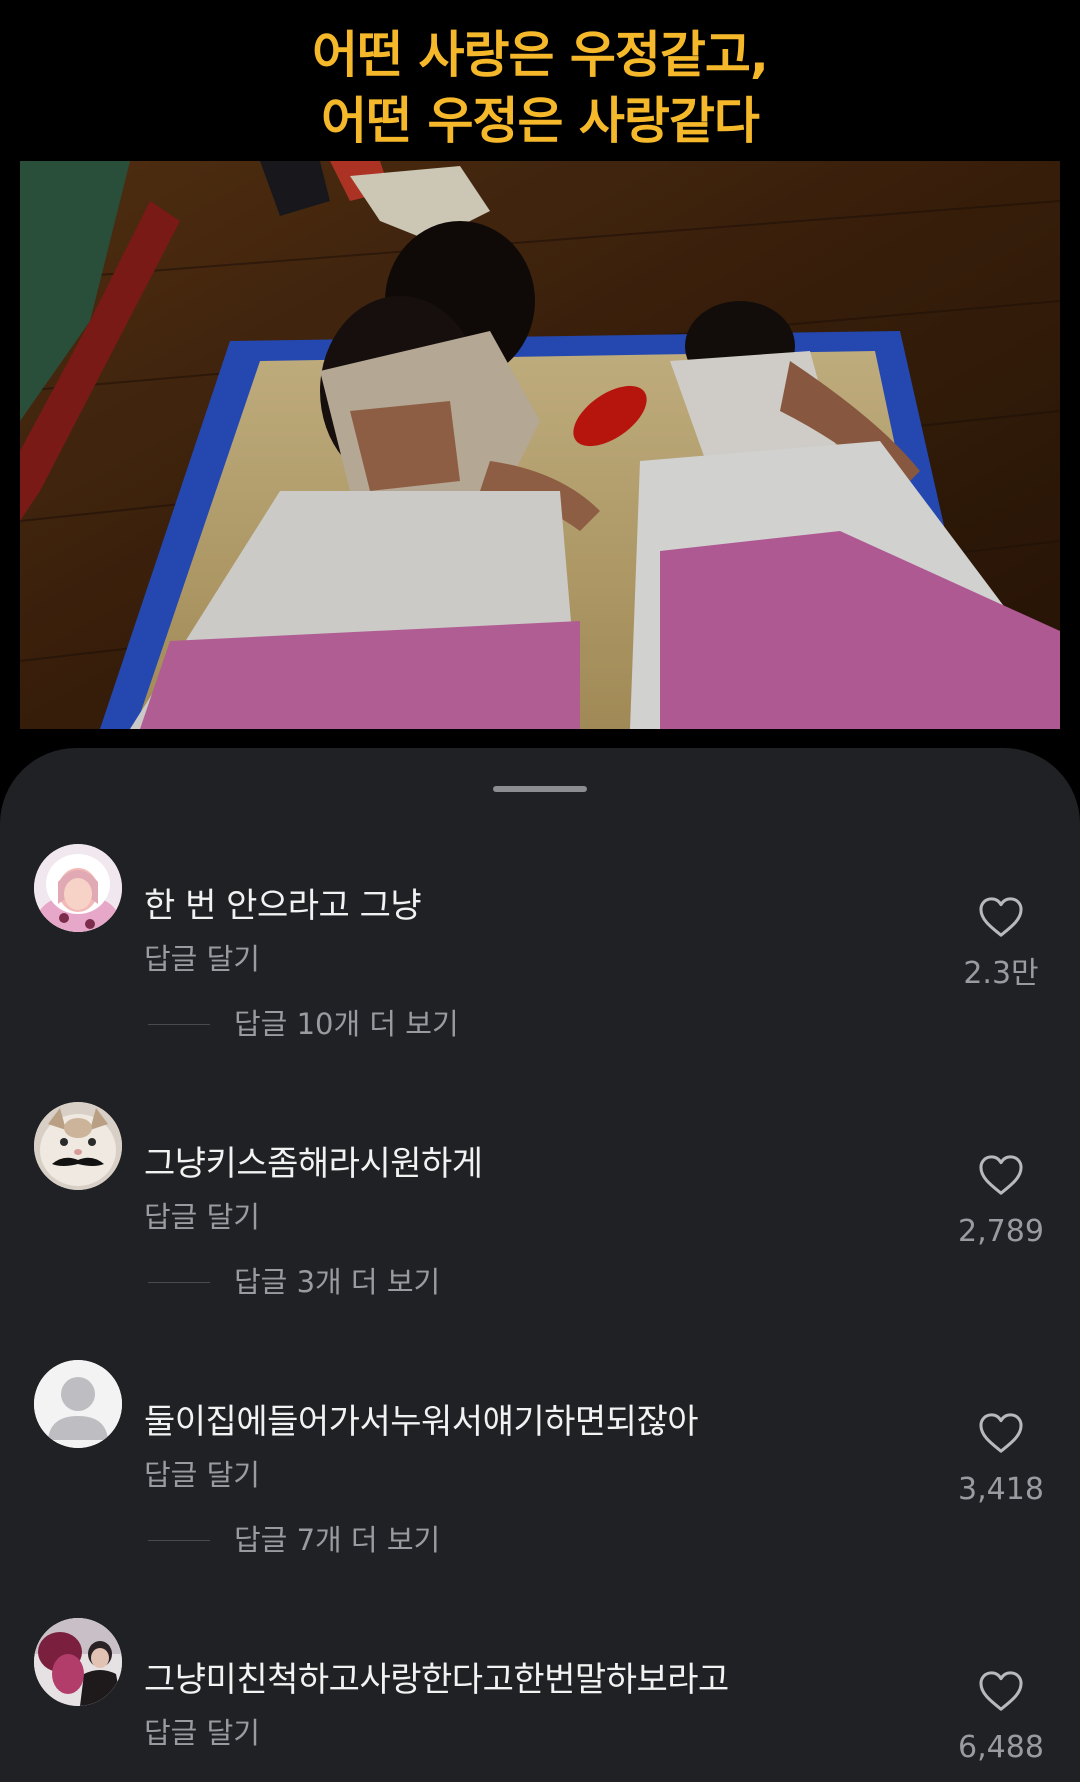 The height and width of the screenshot is (1782, 1080). Describe the element at coordinates (1001, 973) in the screenshot. I see `like-count: 2.3만` at that location.